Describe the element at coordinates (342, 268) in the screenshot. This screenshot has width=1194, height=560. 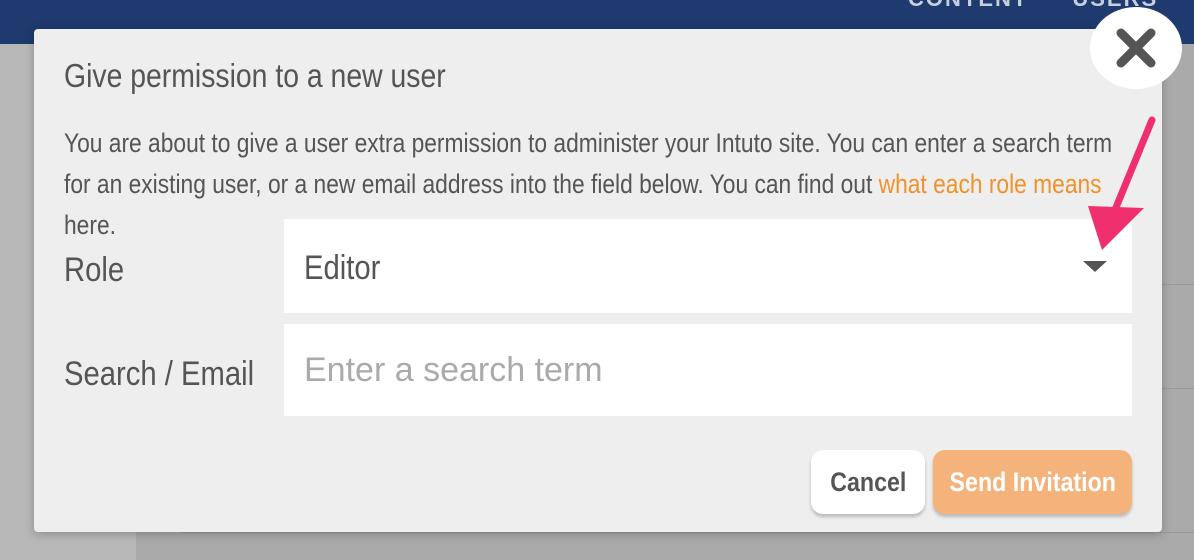
I see `role-select-value: Editor` at that location.